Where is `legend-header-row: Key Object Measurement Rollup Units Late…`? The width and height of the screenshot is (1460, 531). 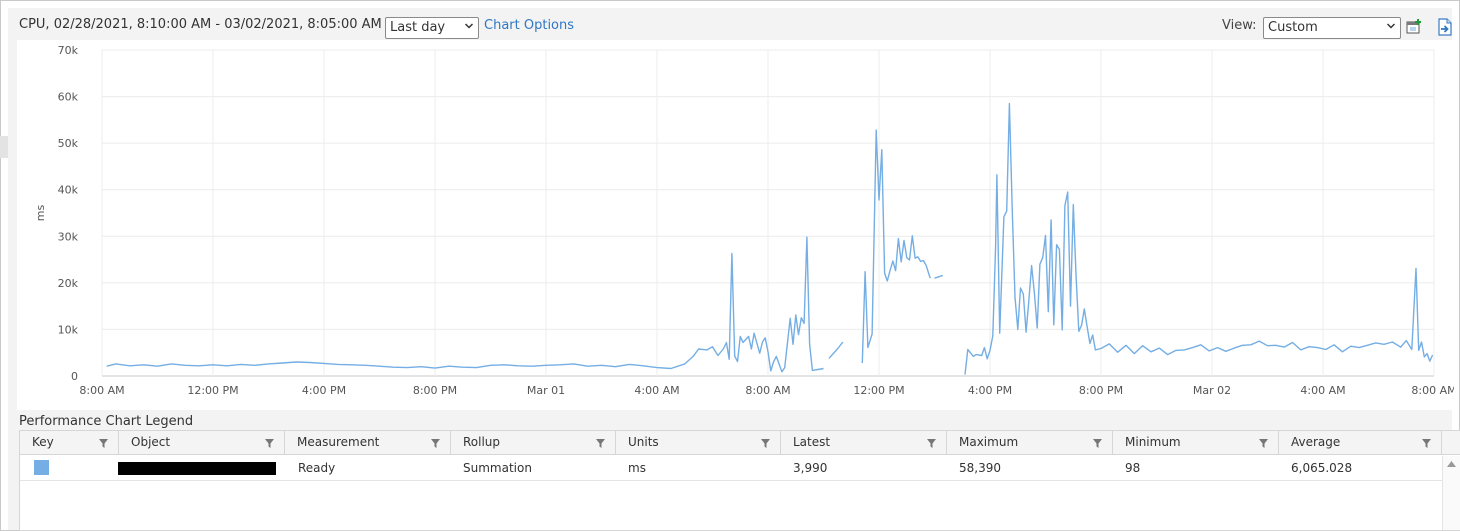
legend-header-row: Key Object Measurement Rollup Units Late… is located at coordinates (740, 443).